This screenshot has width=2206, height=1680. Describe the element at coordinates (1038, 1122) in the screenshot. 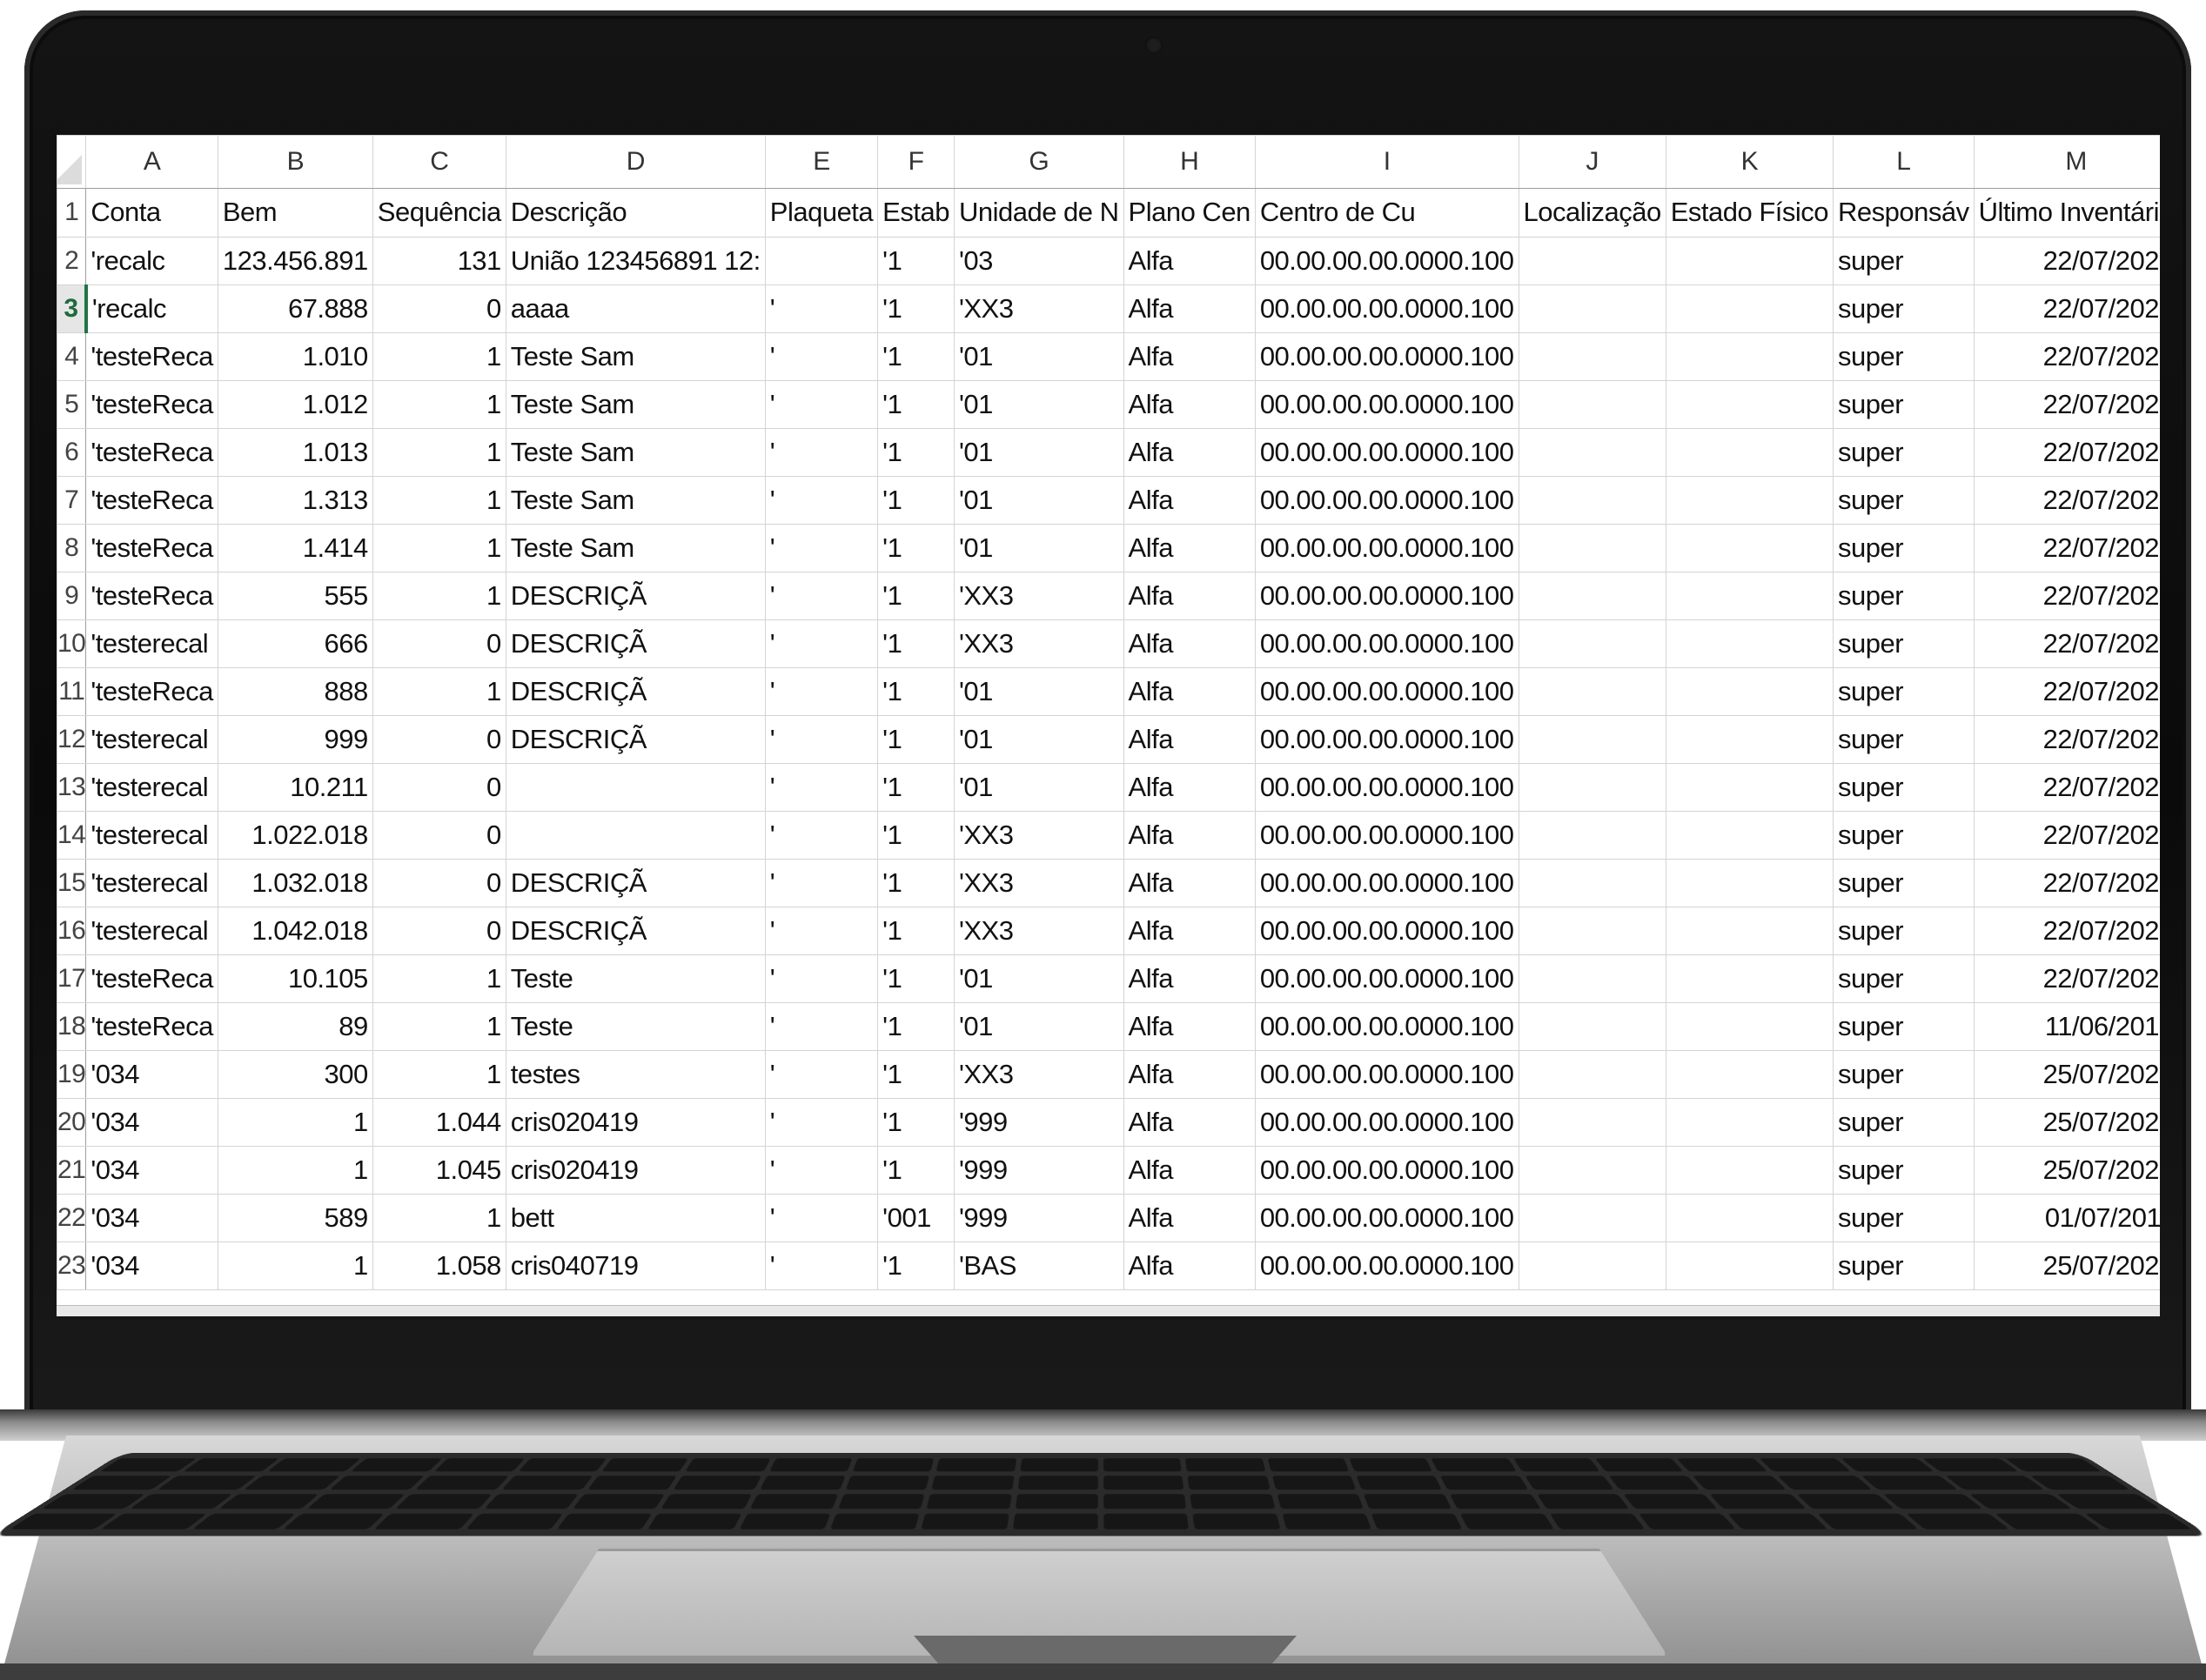

I see `cell: '999` at that location.